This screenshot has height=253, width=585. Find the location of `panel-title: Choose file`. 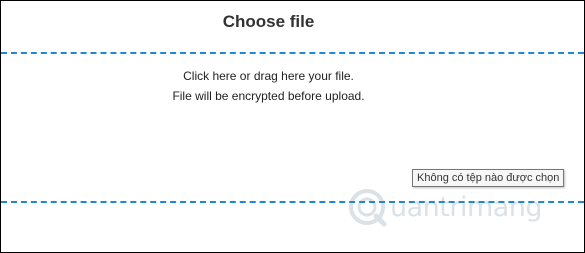

panel-title: Choose file is located at coordinates (268, 21).